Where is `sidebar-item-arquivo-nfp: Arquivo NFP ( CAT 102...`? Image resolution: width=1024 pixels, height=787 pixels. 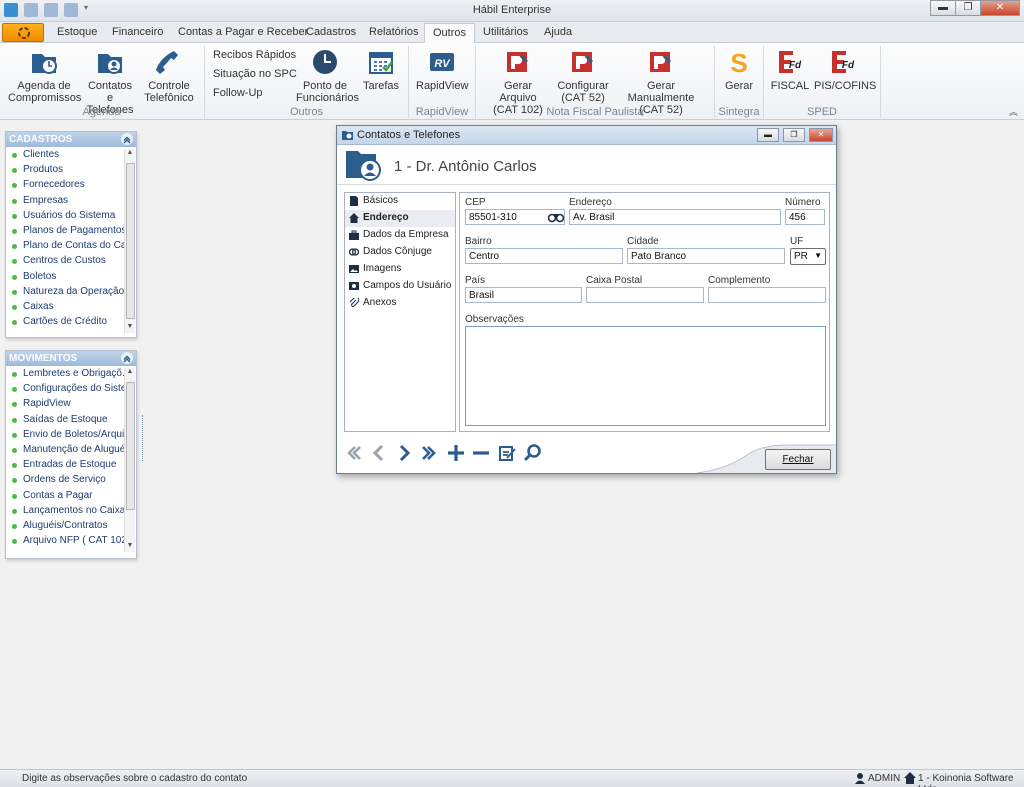
sidebar-item-arquivo-nfp: Arquivo NFP ( CAT 102... is located at coordinates (65, 542).